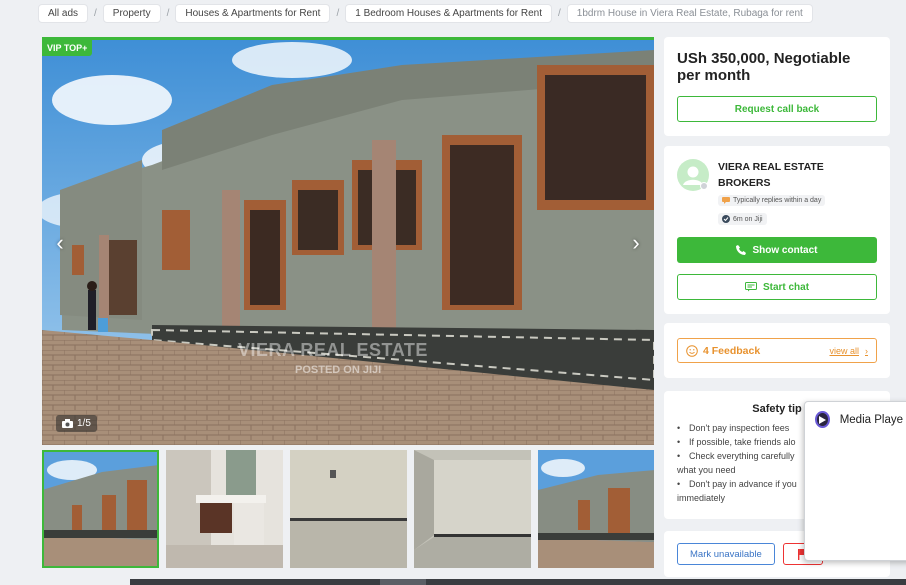 The width and height of the screenshot is (906, 585). Describe the element at coordinates (741, 250) in the screenshot. I see `phone-icon` at that location.